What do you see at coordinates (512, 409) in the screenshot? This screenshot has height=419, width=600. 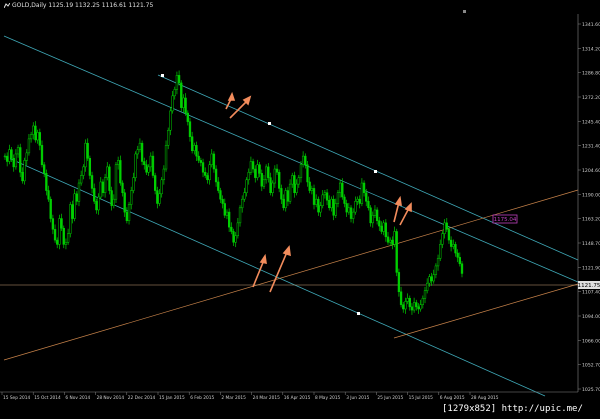 I see `watermark-text: [1279x852] http://upic.me/` at bounding box center [512, 409].